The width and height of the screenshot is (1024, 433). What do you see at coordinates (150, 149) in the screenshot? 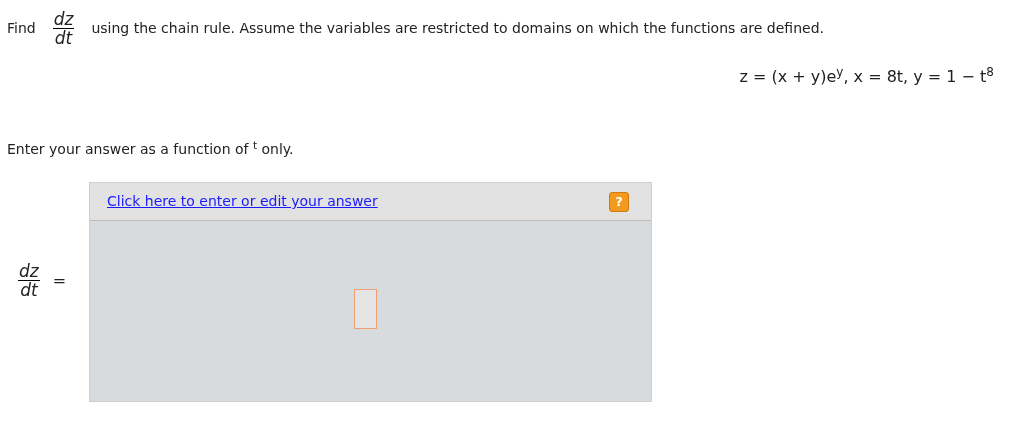
I see `instruction-text: Enter your answer as a function of $^{t}$ only.` at bounding box center [150, 149].